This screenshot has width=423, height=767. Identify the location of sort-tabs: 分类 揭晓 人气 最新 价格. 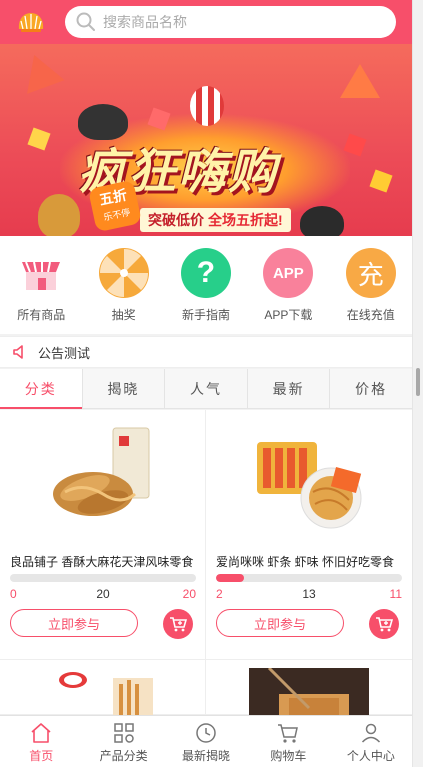
(206, 389).